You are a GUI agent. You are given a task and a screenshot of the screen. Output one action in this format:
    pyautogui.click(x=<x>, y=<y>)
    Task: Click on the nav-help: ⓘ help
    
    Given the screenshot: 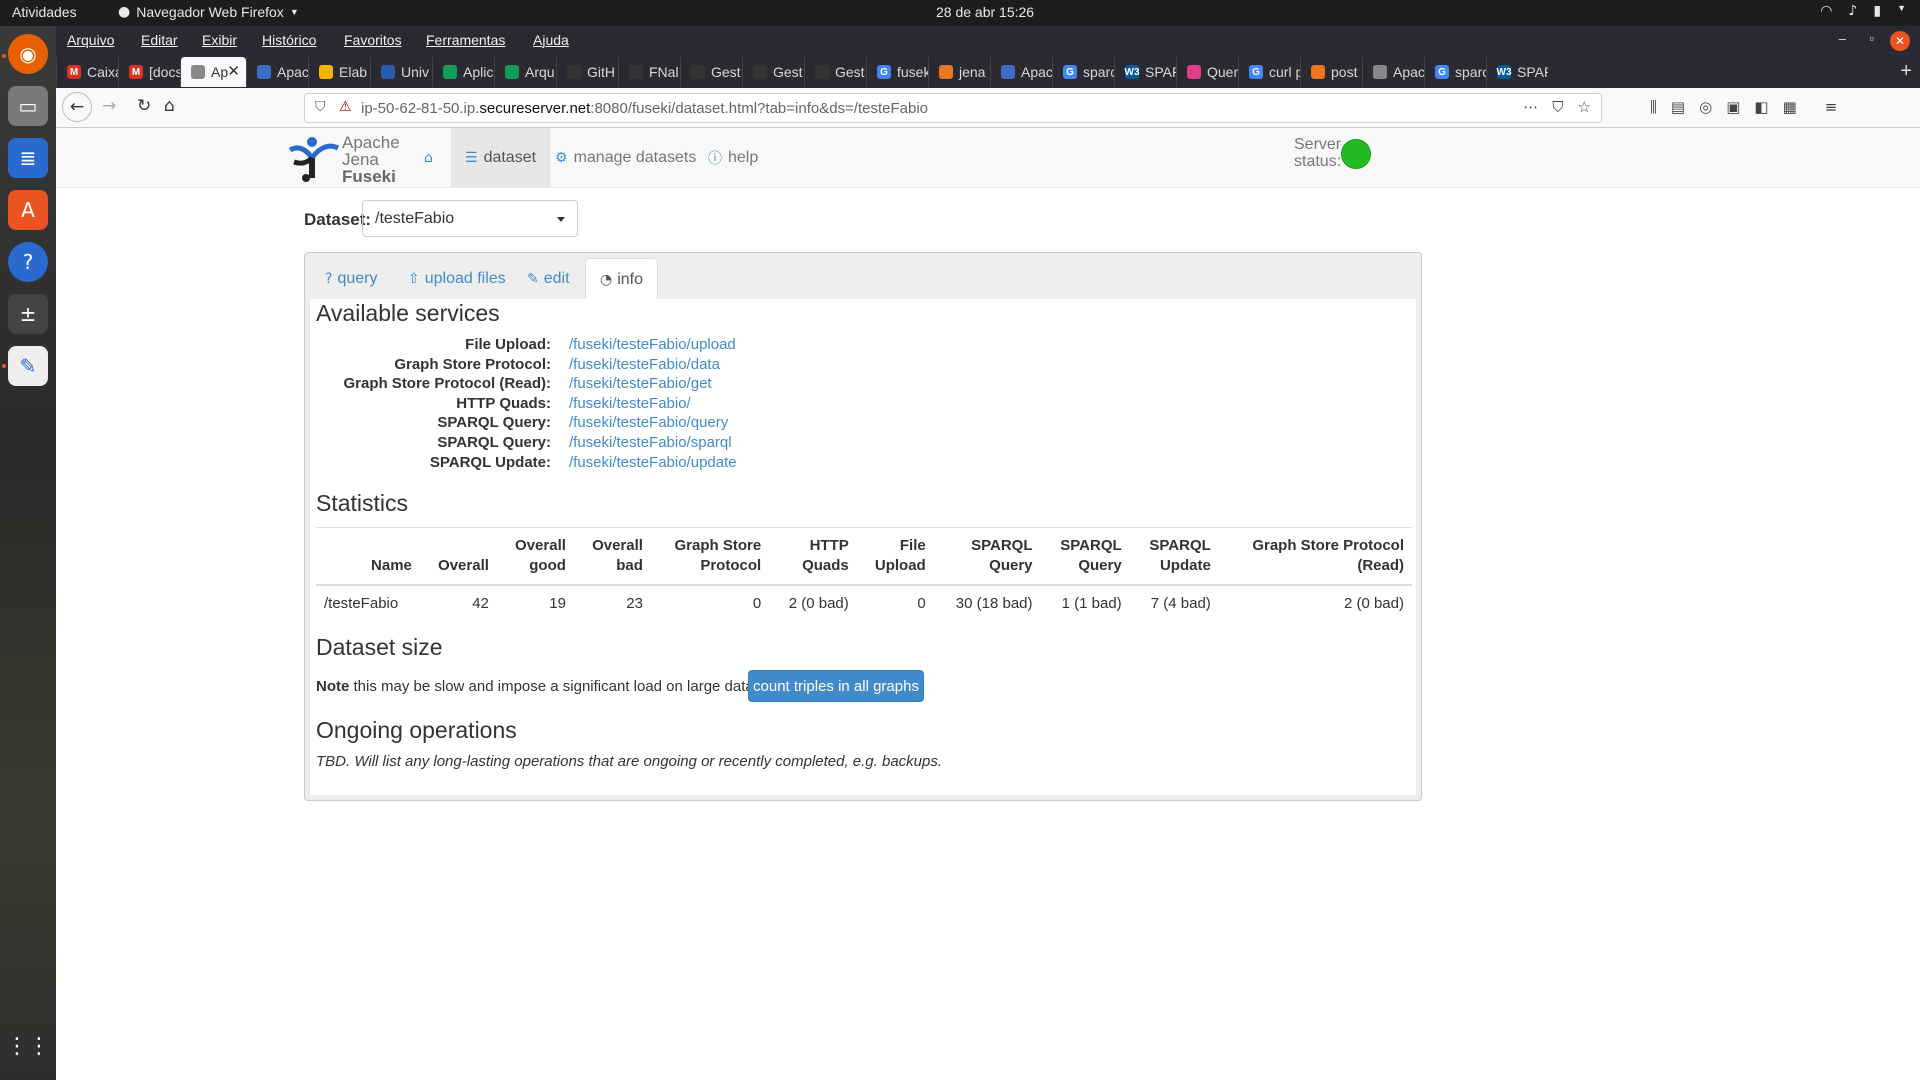 What is the action you would take?
    pyautogui.click(x=733, y=158)
    